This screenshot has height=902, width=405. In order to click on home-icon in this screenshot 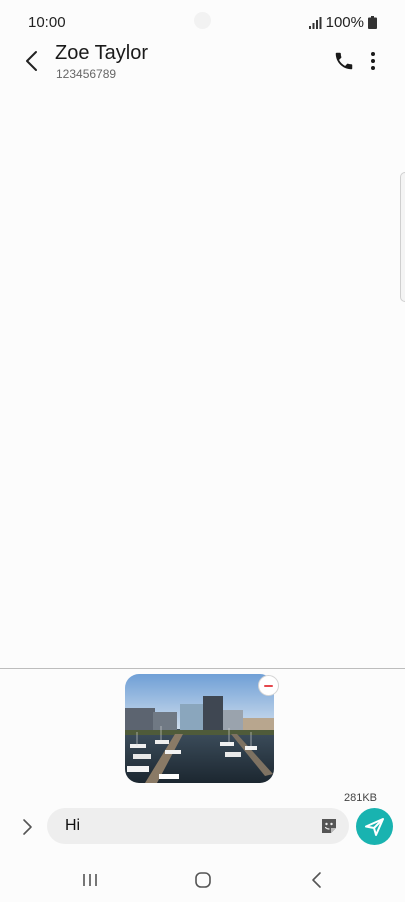, I will do `click(203, 880)`.